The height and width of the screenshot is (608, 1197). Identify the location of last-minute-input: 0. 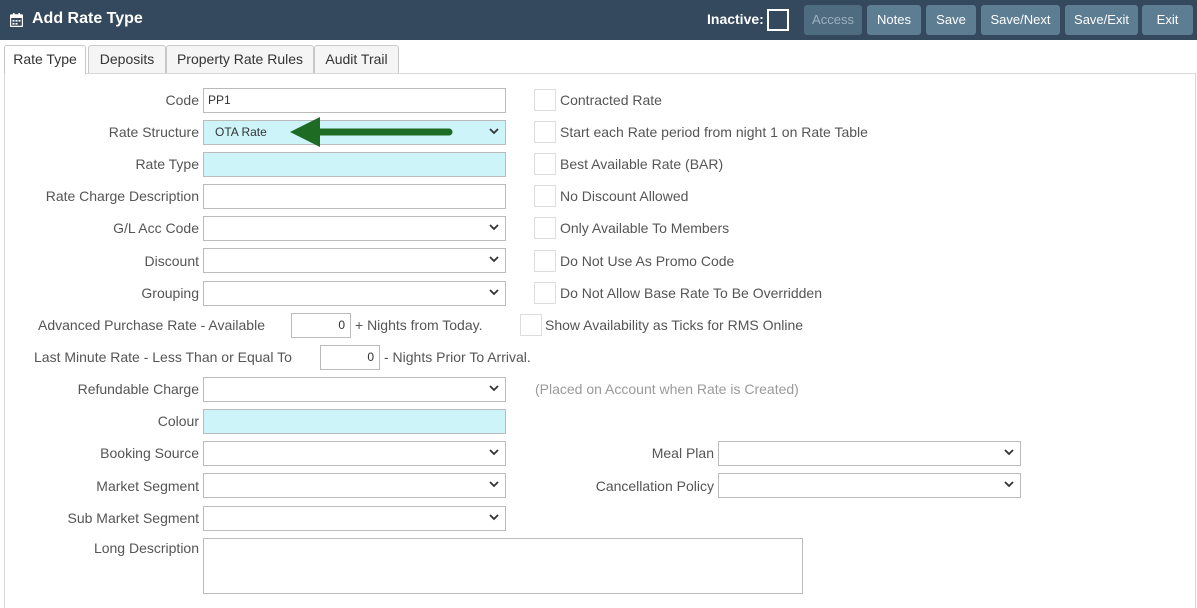
(350, 357).